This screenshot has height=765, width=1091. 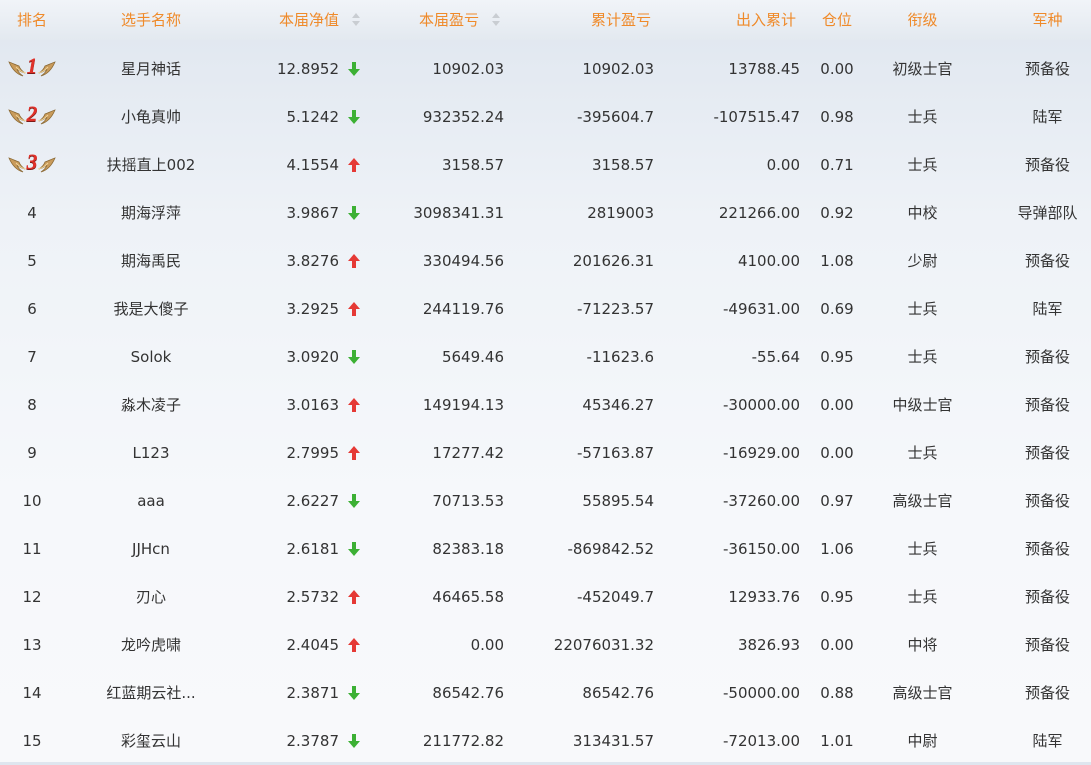 What do you see at coordinates (761, 501) in the screenshot?
I see `cumulative-flow: -37260.00` at bounding box center [761, 501].